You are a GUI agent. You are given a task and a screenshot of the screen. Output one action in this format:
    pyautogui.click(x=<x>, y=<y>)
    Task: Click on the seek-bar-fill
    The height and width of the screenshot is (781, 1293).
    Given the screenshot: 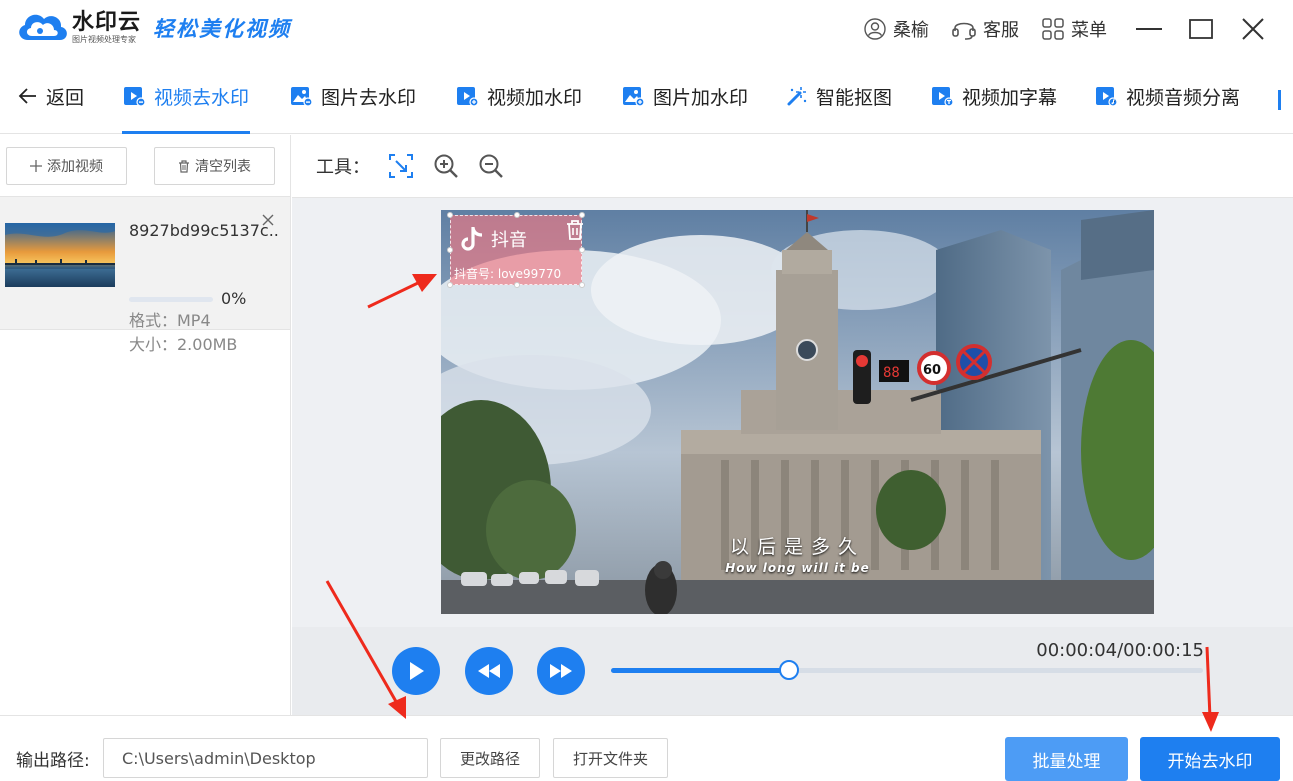 What is the action you would take?
    pyautogui.click(x=700, y=670)
    